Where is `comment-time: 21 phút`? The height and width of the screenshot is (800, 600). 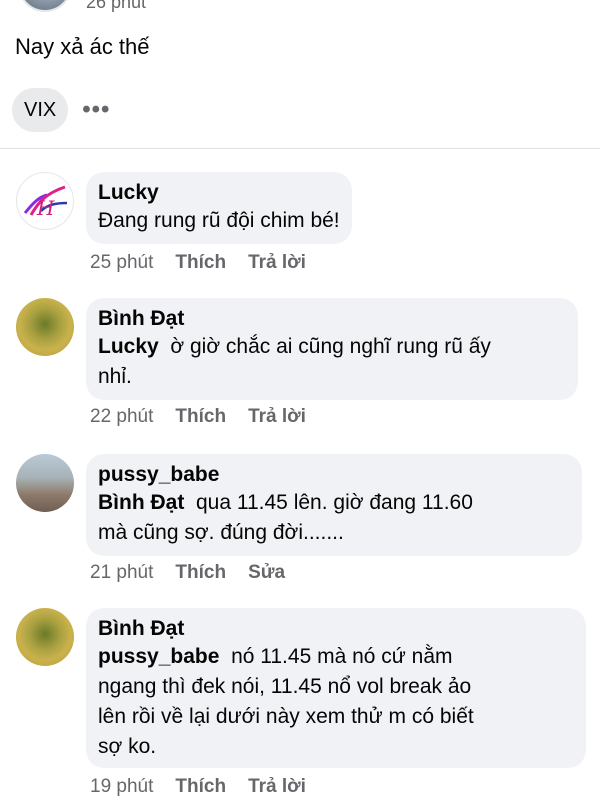 comment-time: 21 phút is located at coordinates (121, 573).